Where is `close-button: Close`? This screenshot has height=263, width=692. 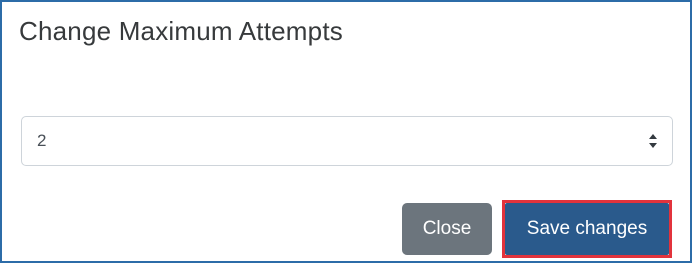
close-button: Close is located at coordinates (447, 229).